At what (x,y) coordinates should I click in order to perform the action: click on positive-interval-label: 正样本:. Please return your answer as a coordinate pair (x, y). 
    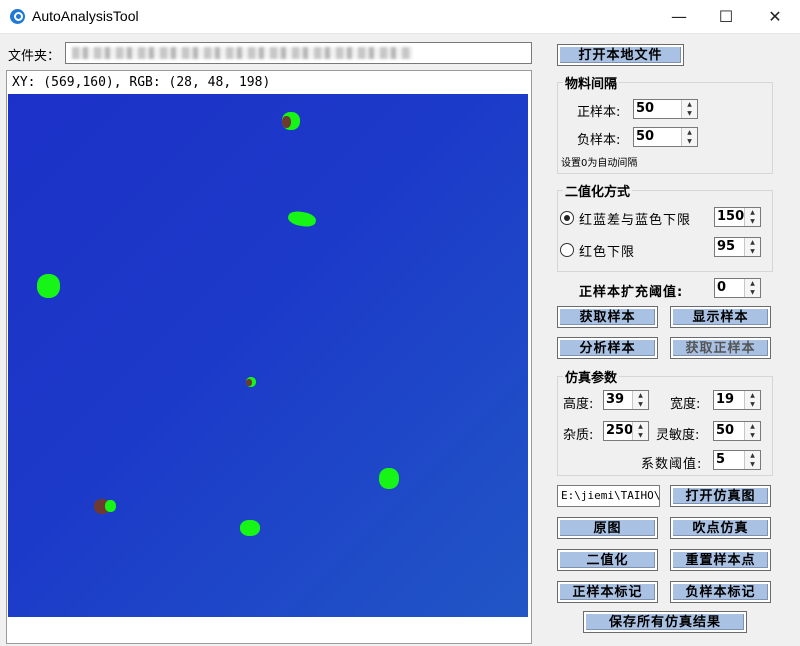
    Looking at the image, I should click on (599, 112).